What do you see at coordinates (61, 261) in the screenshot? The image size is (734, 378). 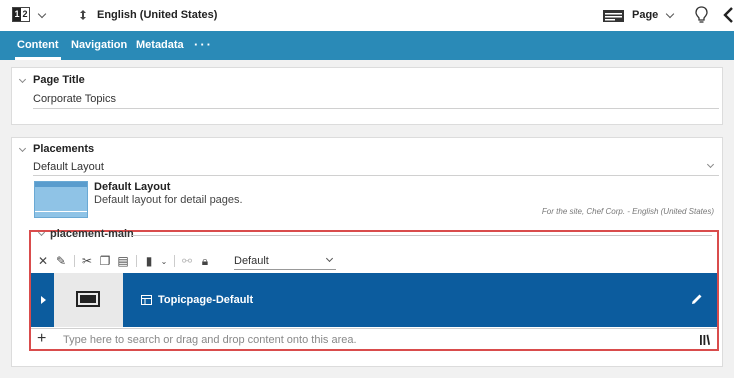 I see `edit-pencil-icon: ✎` at bounding box center [61, 261].